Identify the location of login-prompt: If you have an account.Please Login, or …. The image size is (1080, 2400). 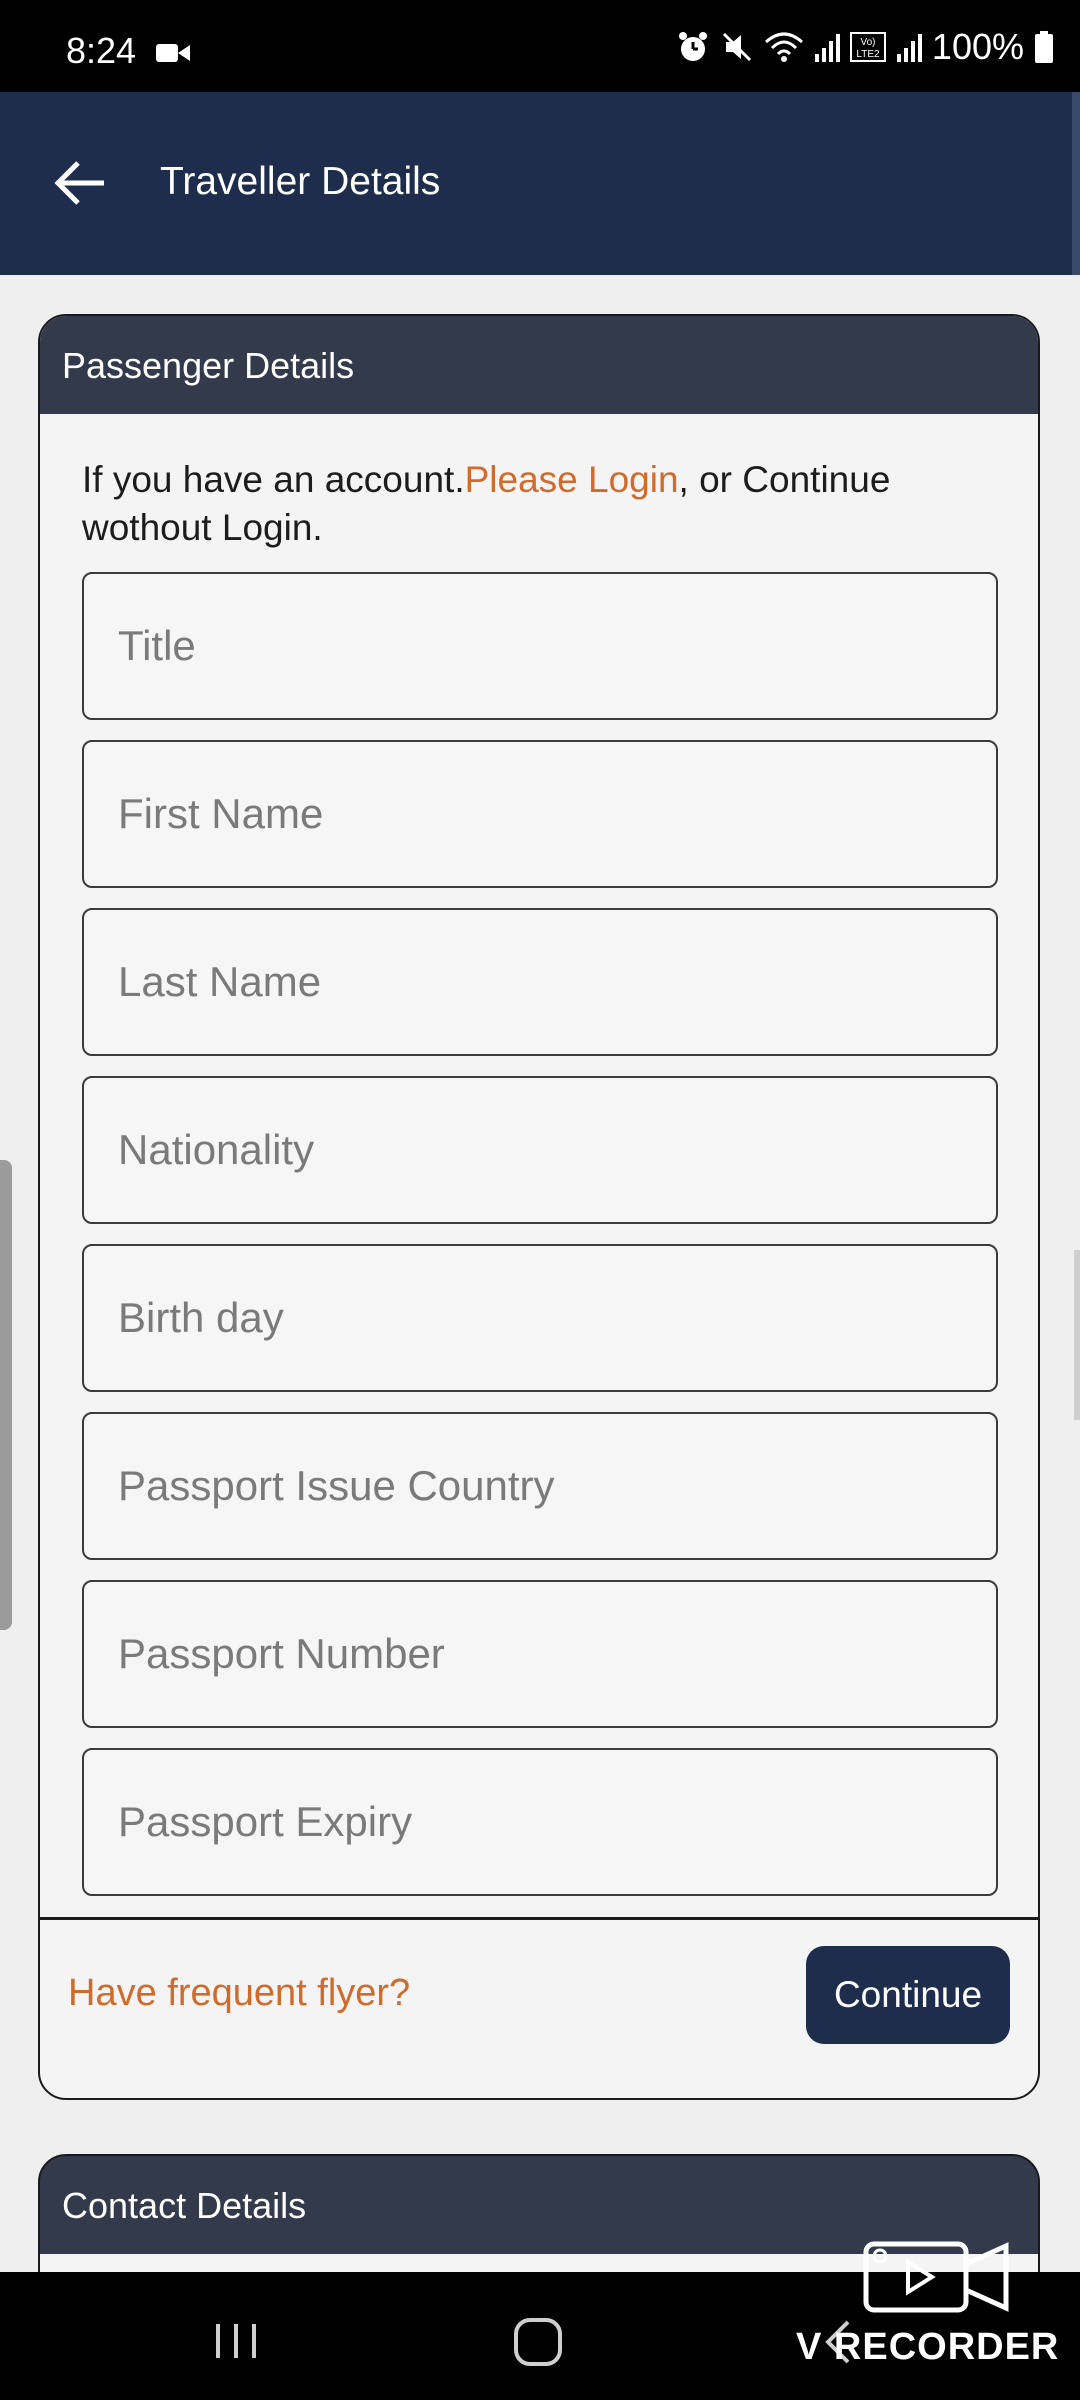
(540, 504).